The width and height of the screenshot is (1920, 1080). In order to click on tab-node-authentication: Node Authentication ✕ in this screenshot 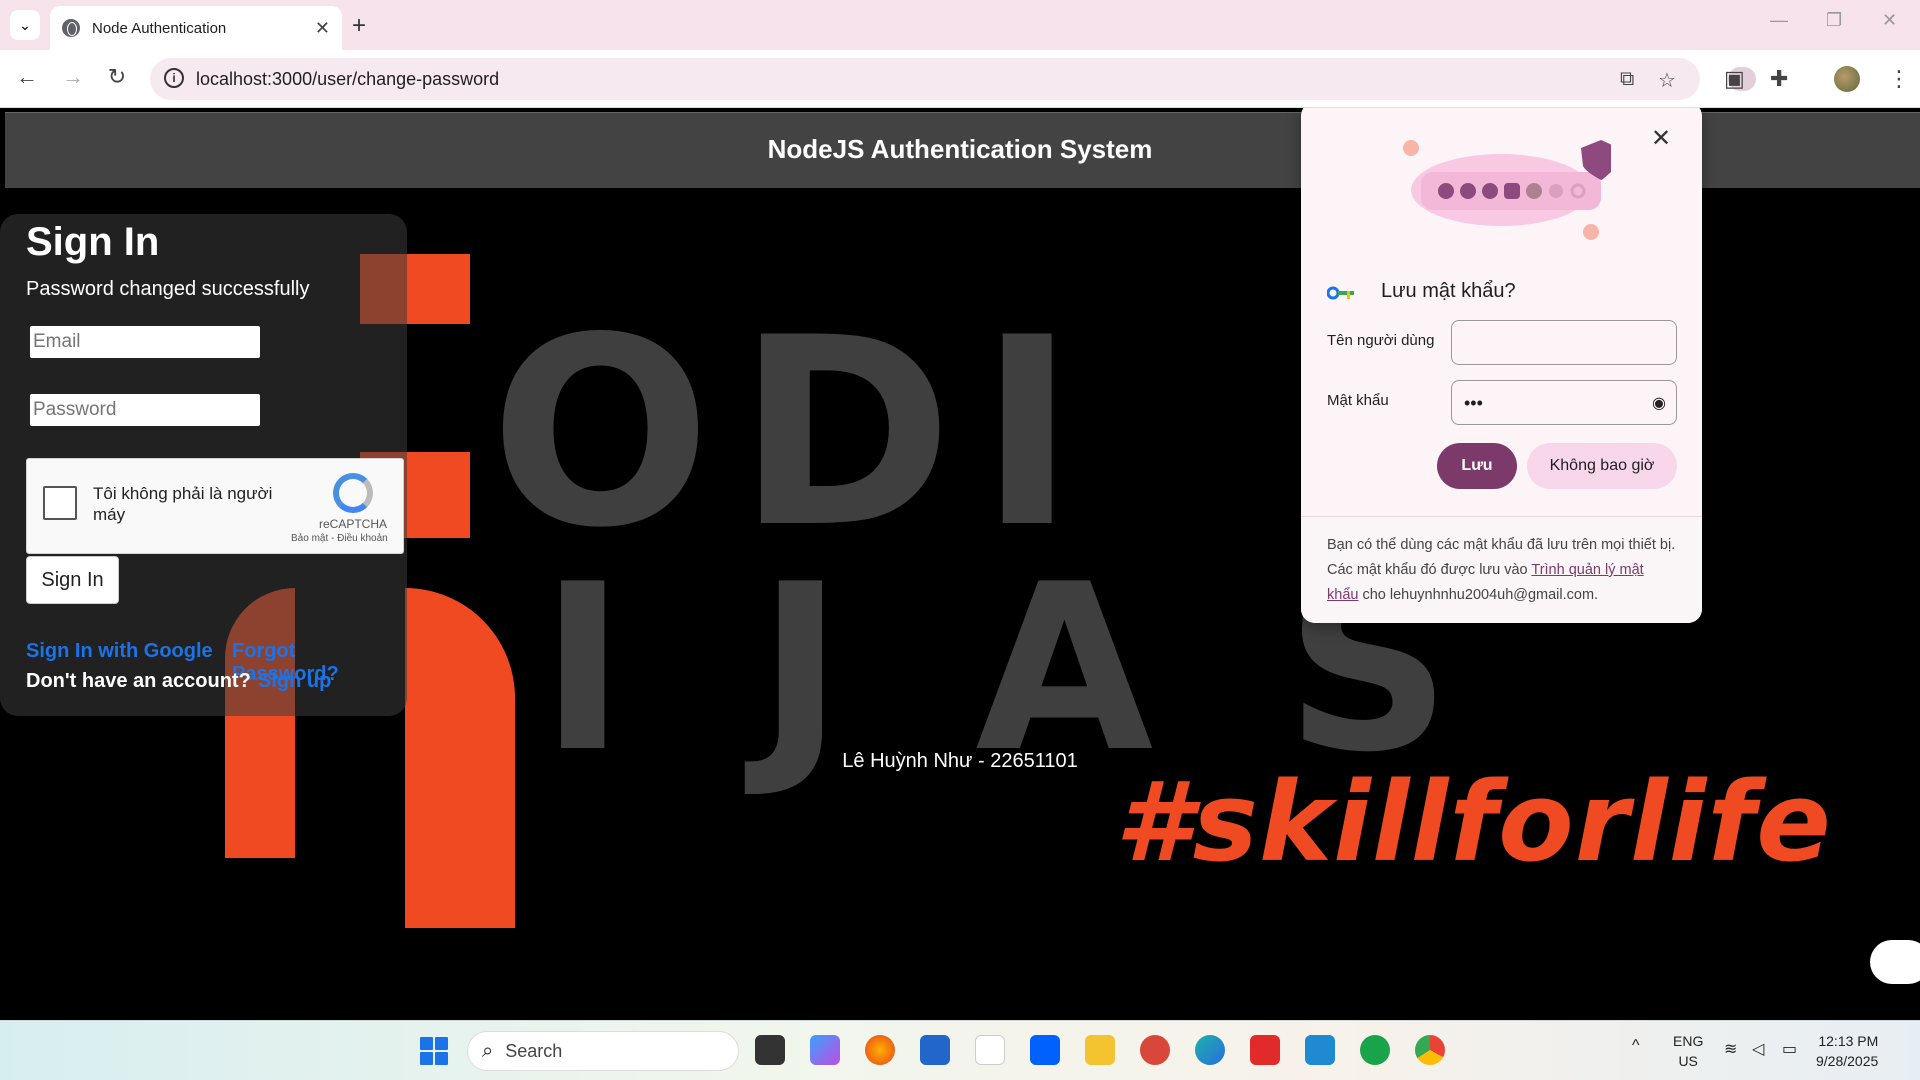, I will do `click(196, 28)`.